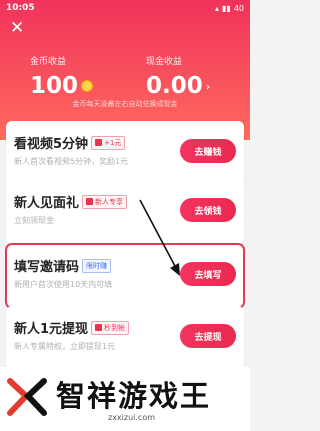 The height and width of the screenshot is (431, 320). I want to click on status-icons: ▴ ▮▮ 40, so click(229, 8).